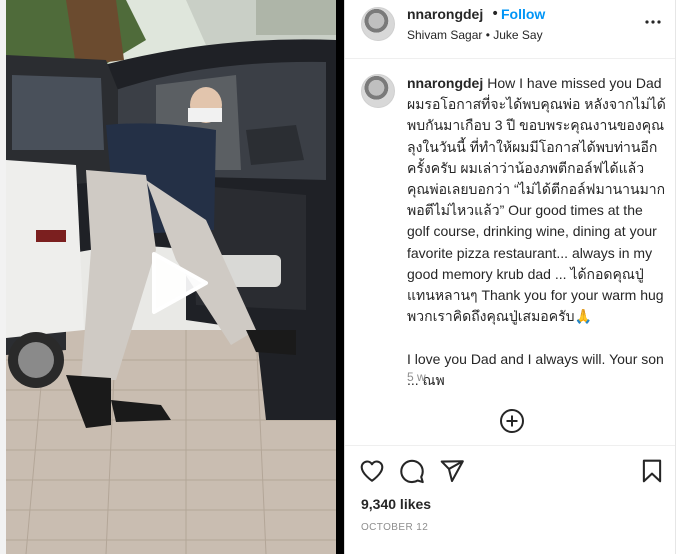 This screenshot has width=681, height=554. I want to click on bookmark-icon, so click(652, 471).